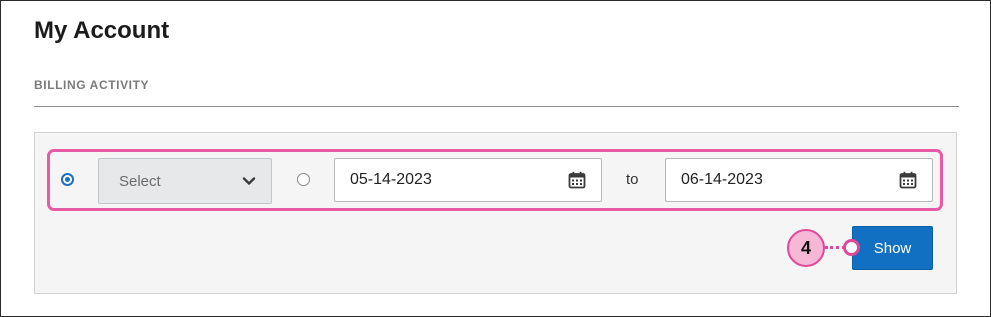 This screenshot has width=991, height=317. What do you see at coordinates (468, 180) in the screenshot?
I see `start-date-field: 05-14-2023` at bounding box center [468, 180].